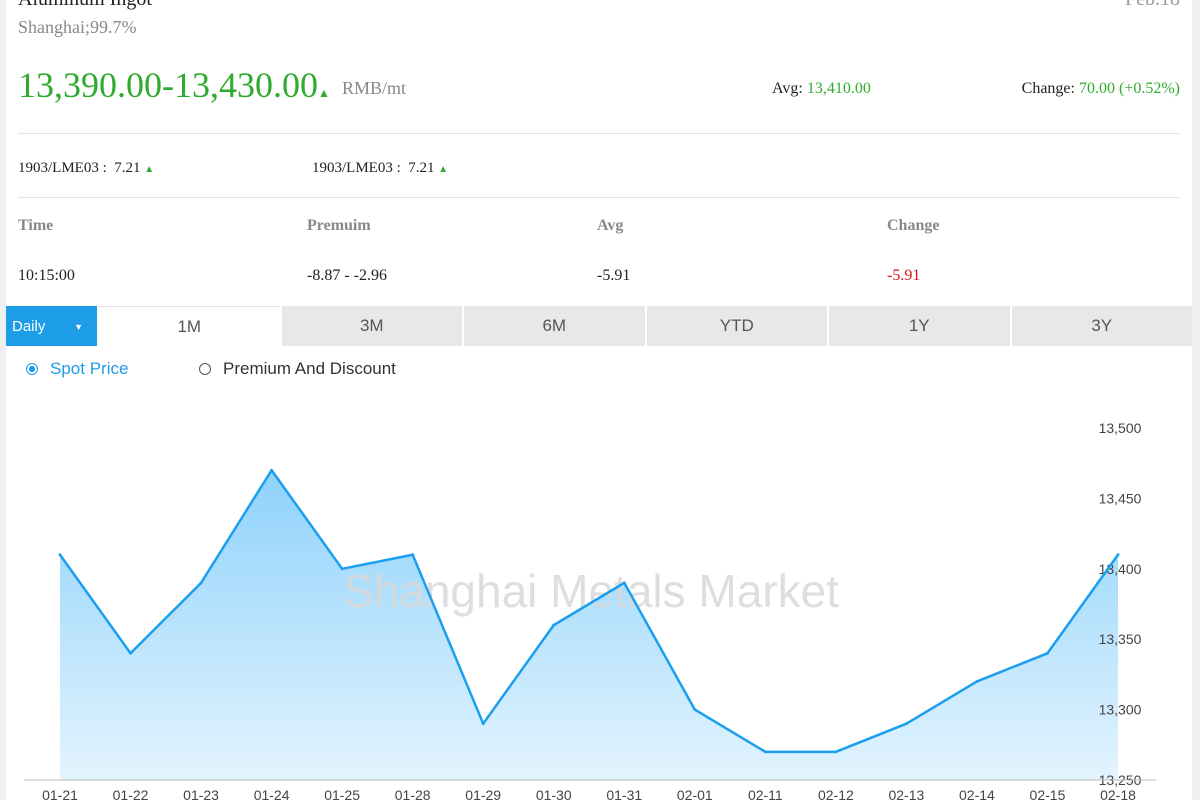  Describe the element at coordinates (1120, 710) in the screenshot. I see `y-tick-label: 13,300` at that location.